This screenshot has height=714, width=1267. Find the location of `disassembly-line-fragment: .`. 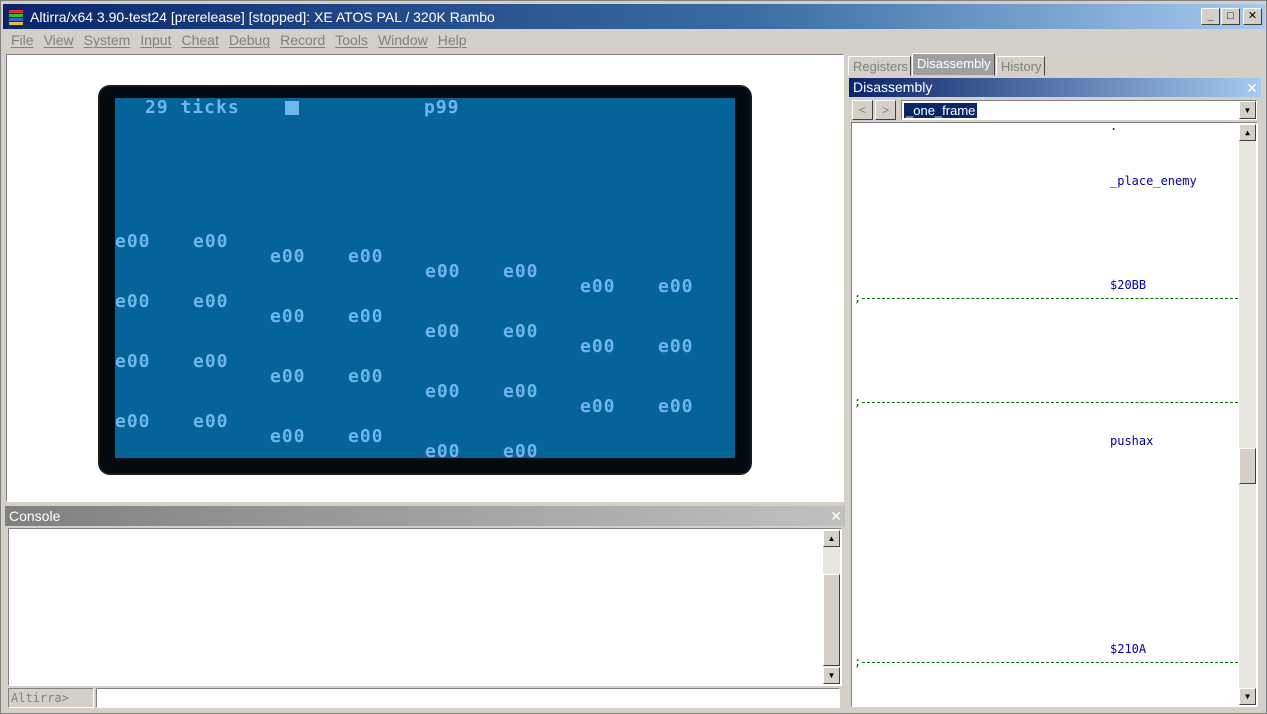

disassembly-line-fragment: . is located at coordinates (1114, 127).